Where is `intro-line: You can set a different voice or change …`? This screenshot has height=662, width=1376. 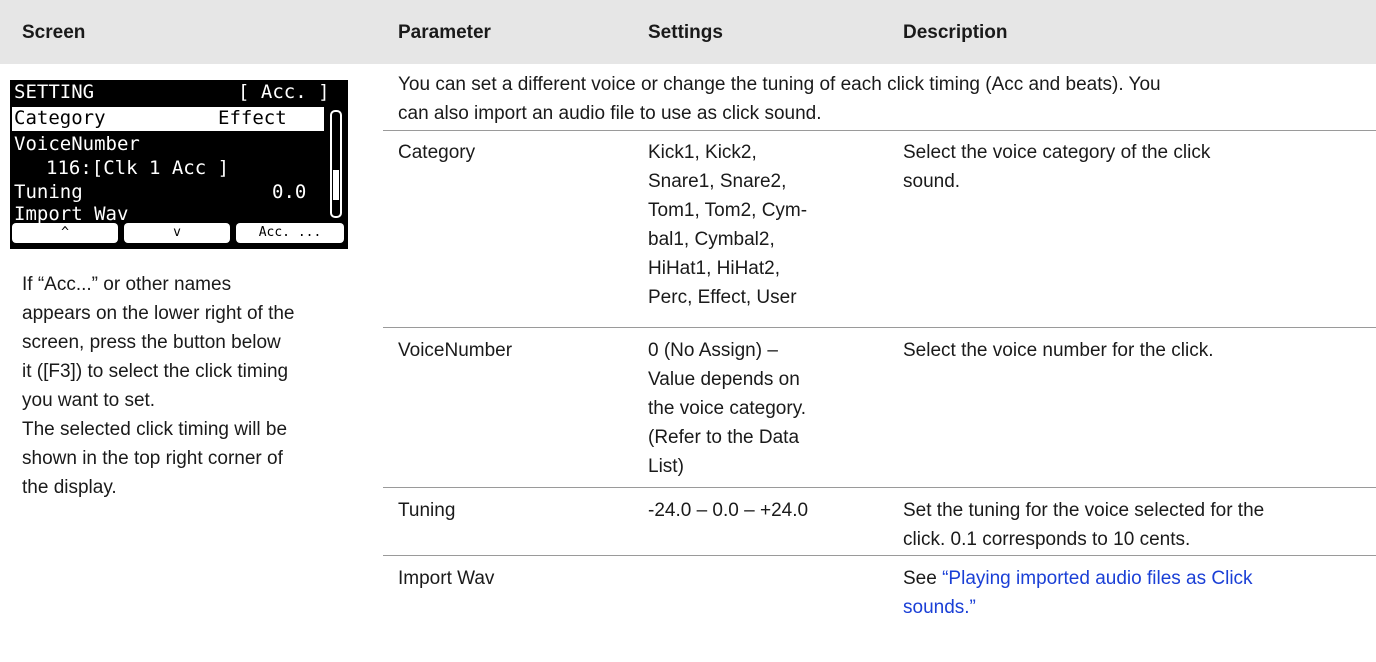
intro-line: You can set a different voice or change … is located at coordinates (779, 84).